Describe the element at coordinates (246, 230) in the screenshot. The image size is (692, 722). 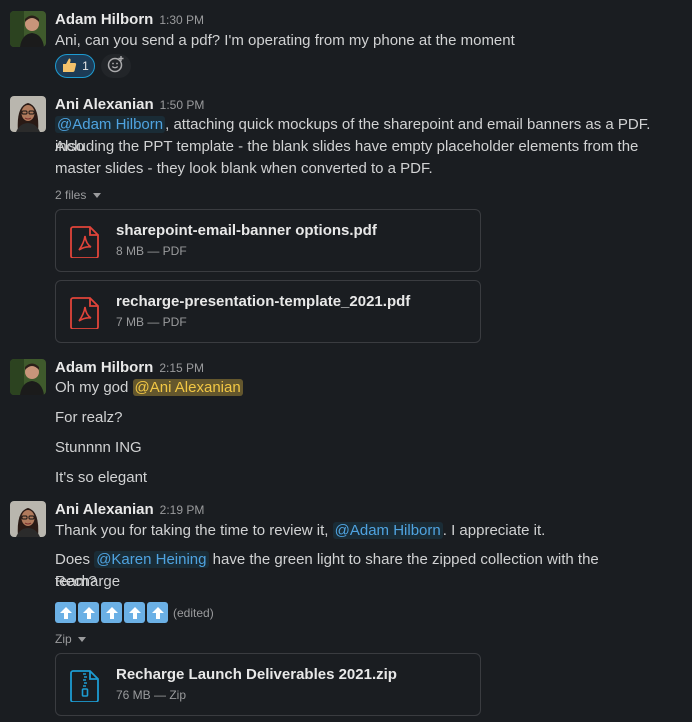
I see `file-name: sharepoint-email-banner options.pdf` at that location.